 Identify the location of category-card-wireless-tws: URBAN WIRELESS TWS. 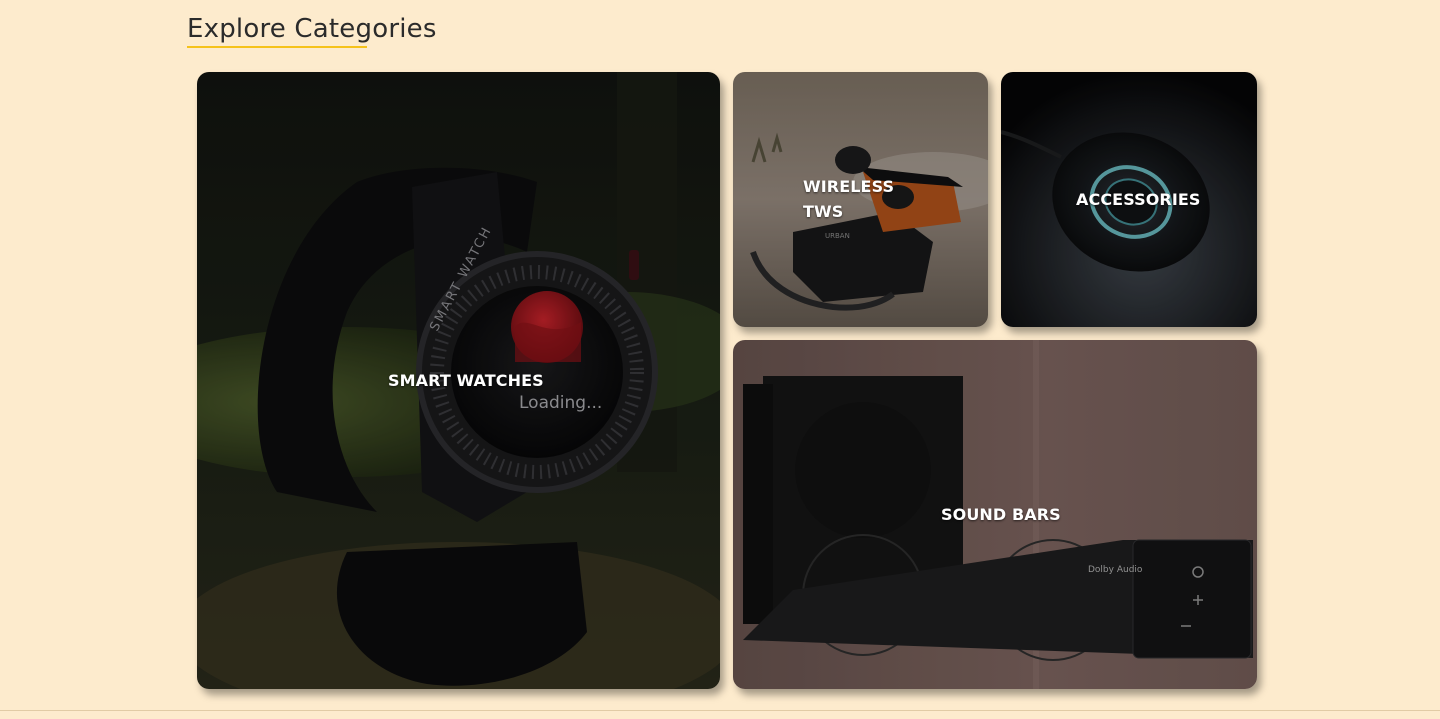
(860, 199).